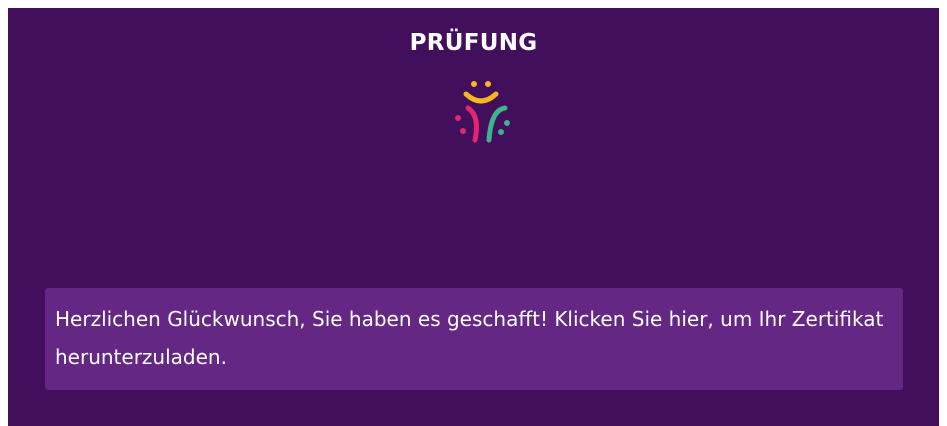 This screenshot has height=426, width=947. I want to click on page-title: PRÜFUNG, so click(473, 43).